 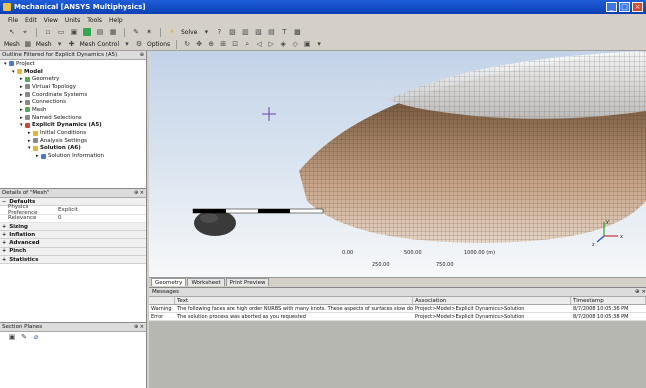 What do you see at coordinates (199, 44) in the screenshot?
I see `pan-icon: ✥` at bounding box center [199, 44].